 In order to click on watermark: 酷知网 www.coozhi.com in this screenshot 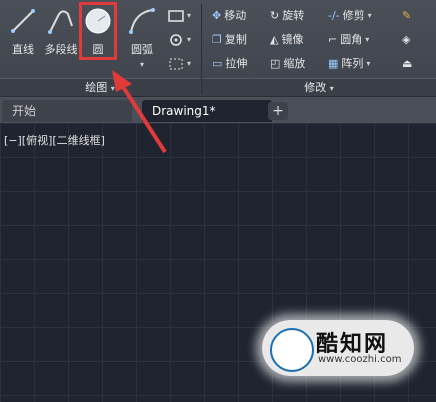, I will do `click(338, 348)`.